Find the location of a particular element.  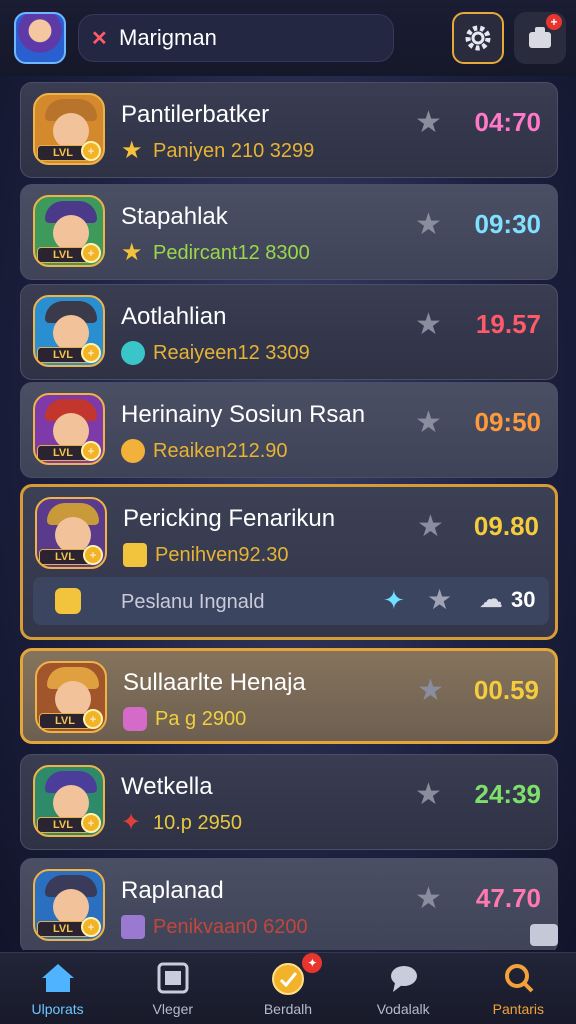

player-name: Aotlahlian is located at coordinates (174, 316).